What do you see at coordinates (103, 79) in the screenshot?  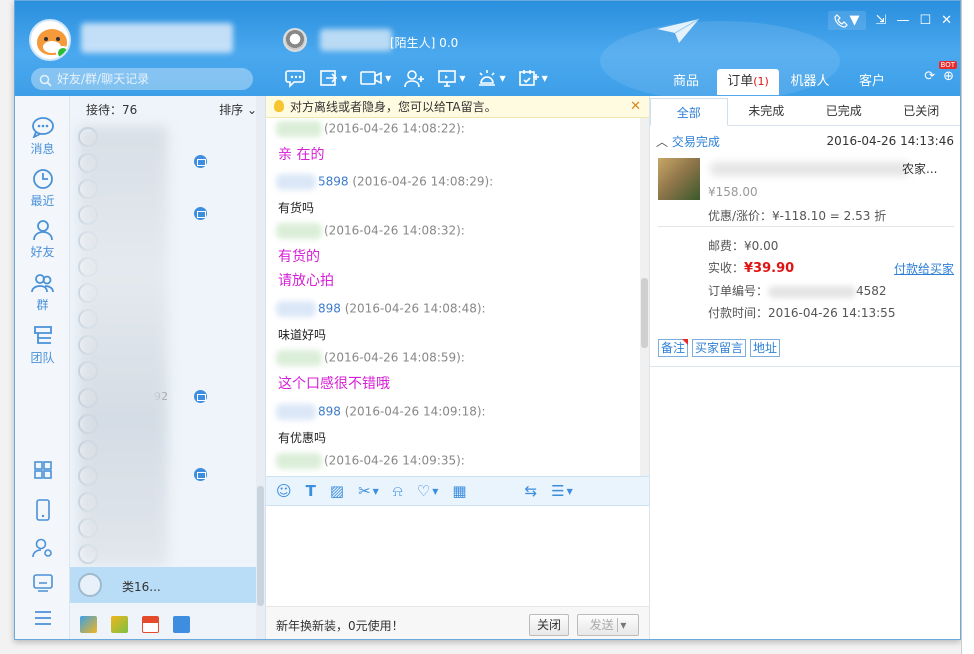 I see `search-placeholder: 好友/群/聊天记录` at bounding box center [103, 79].